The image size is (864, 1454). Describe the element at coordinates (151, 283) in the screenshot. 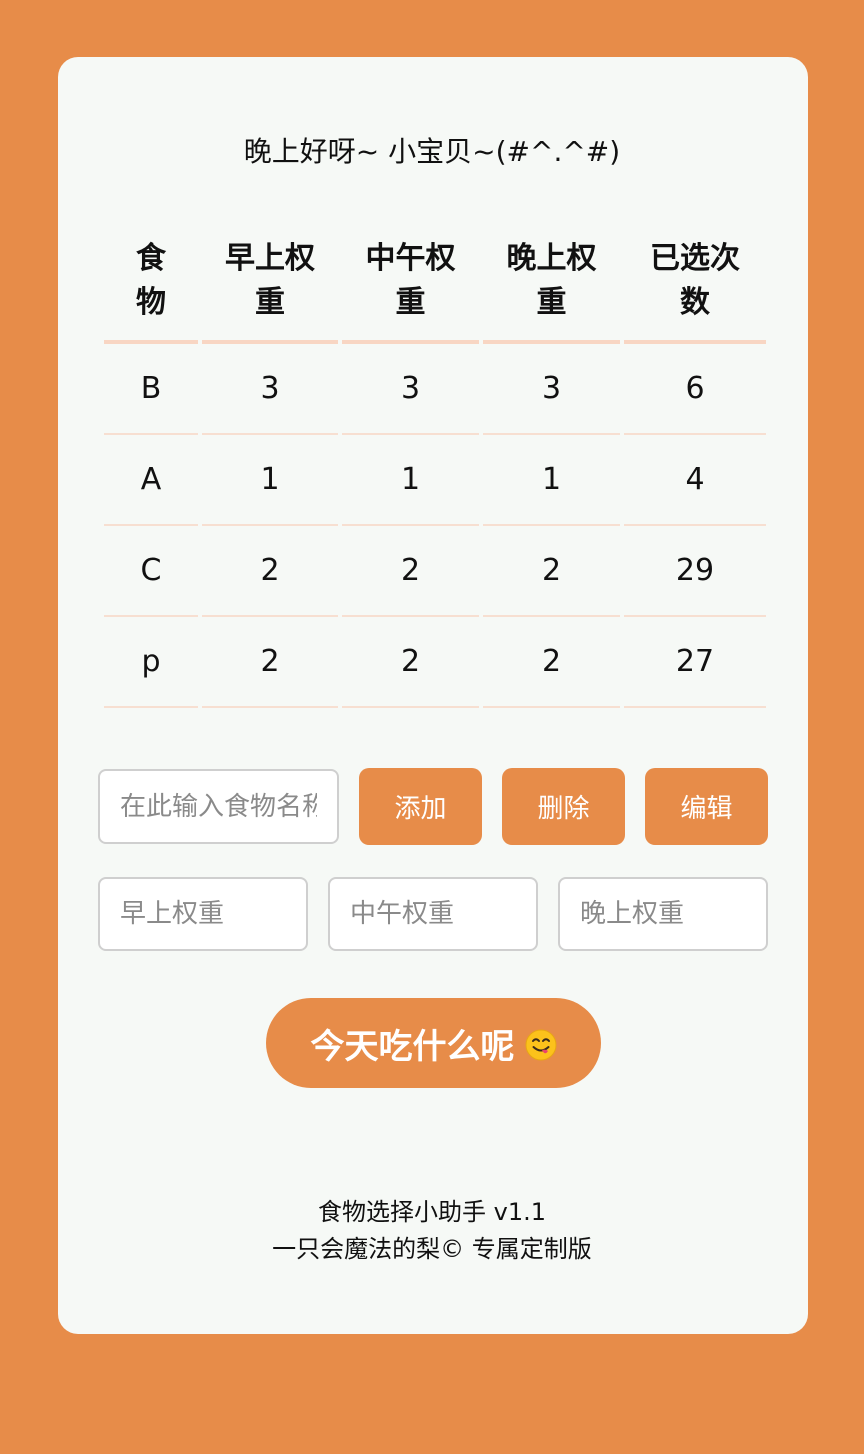

I see `column-header-food: 食物` at that location.